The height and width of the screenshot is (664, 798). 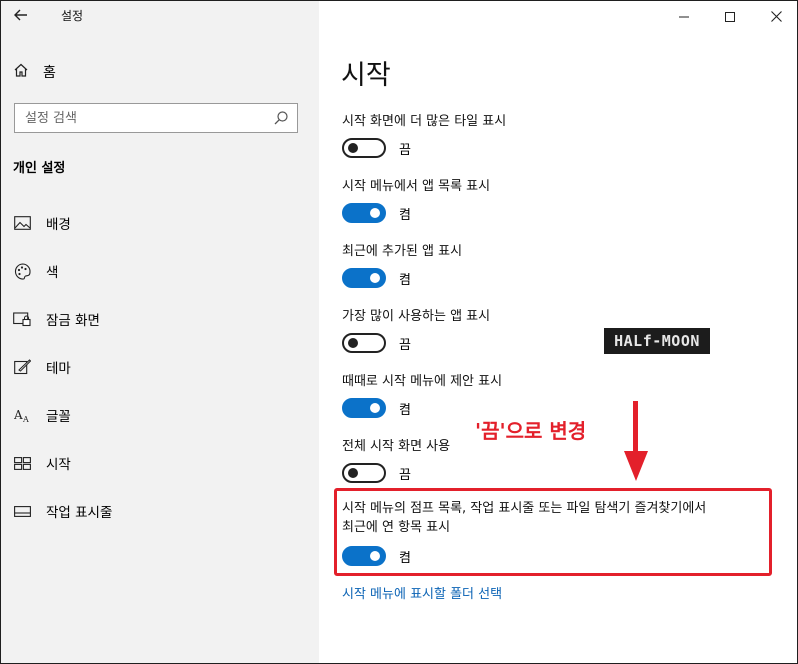 I want to click on sidebar-item-background: 배경, so click(x=158, y=223).